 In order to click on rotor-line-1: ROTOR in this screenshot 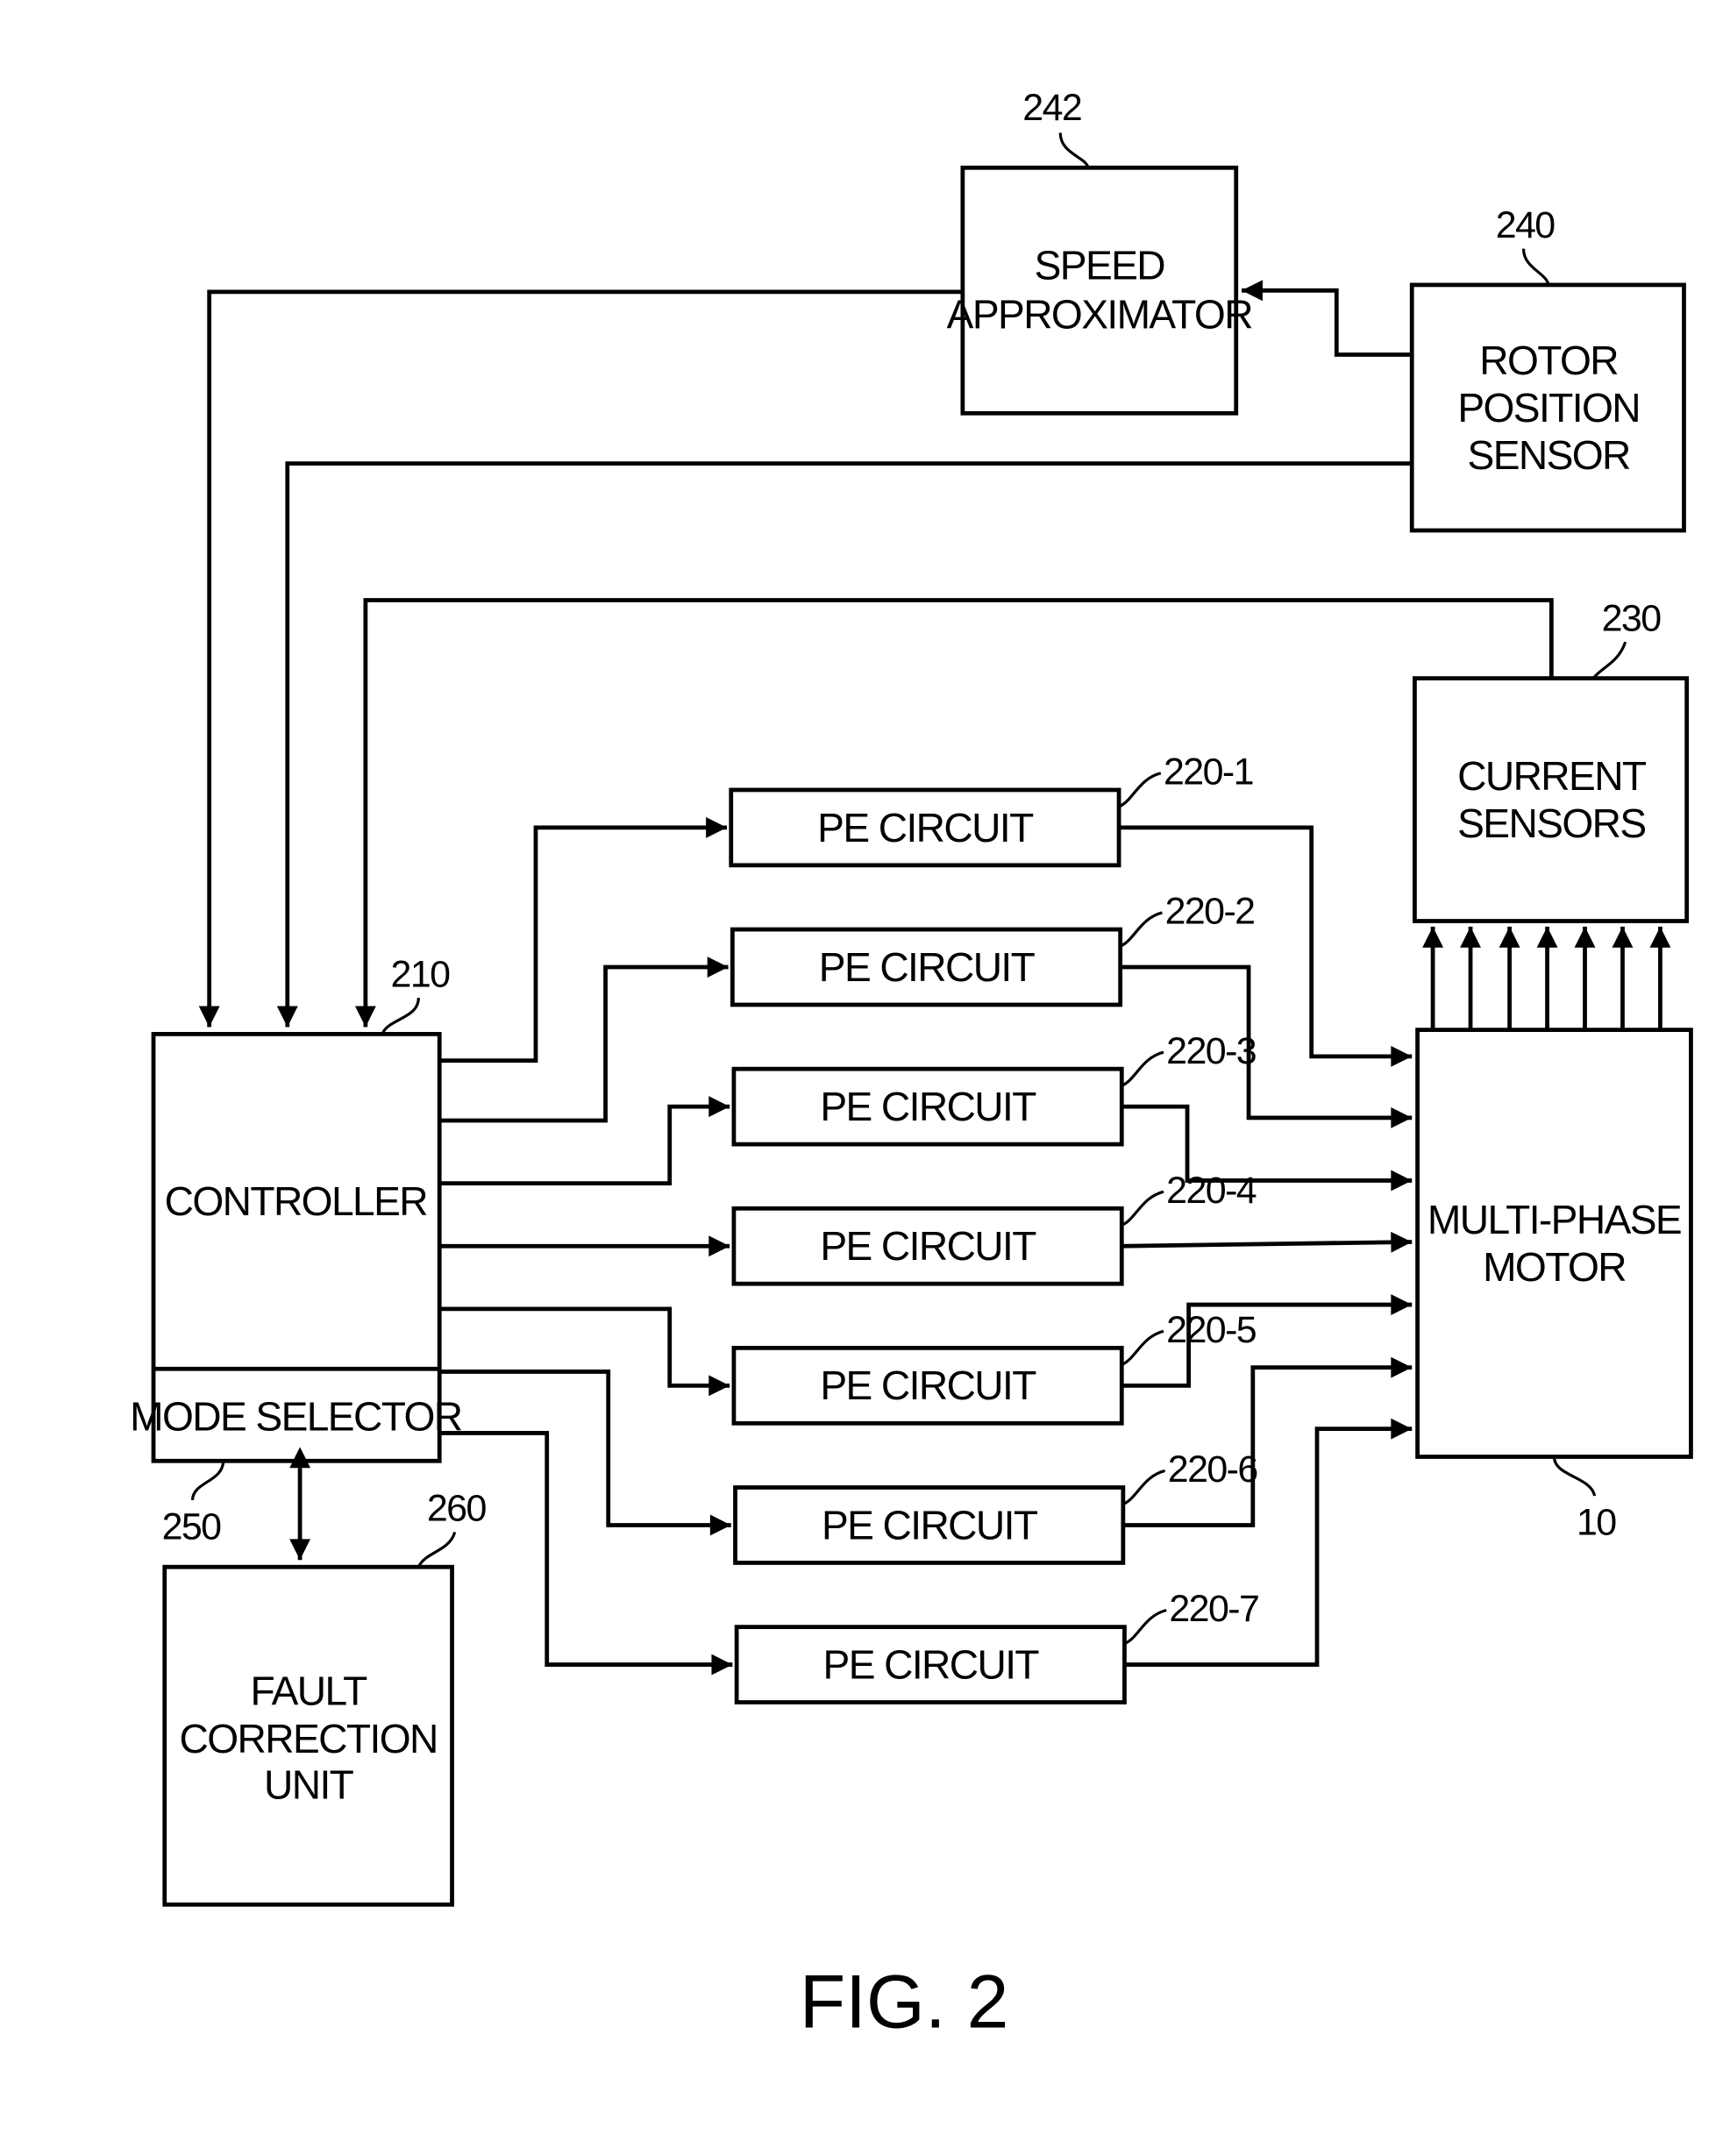, I will do `click(1548, 360)`.